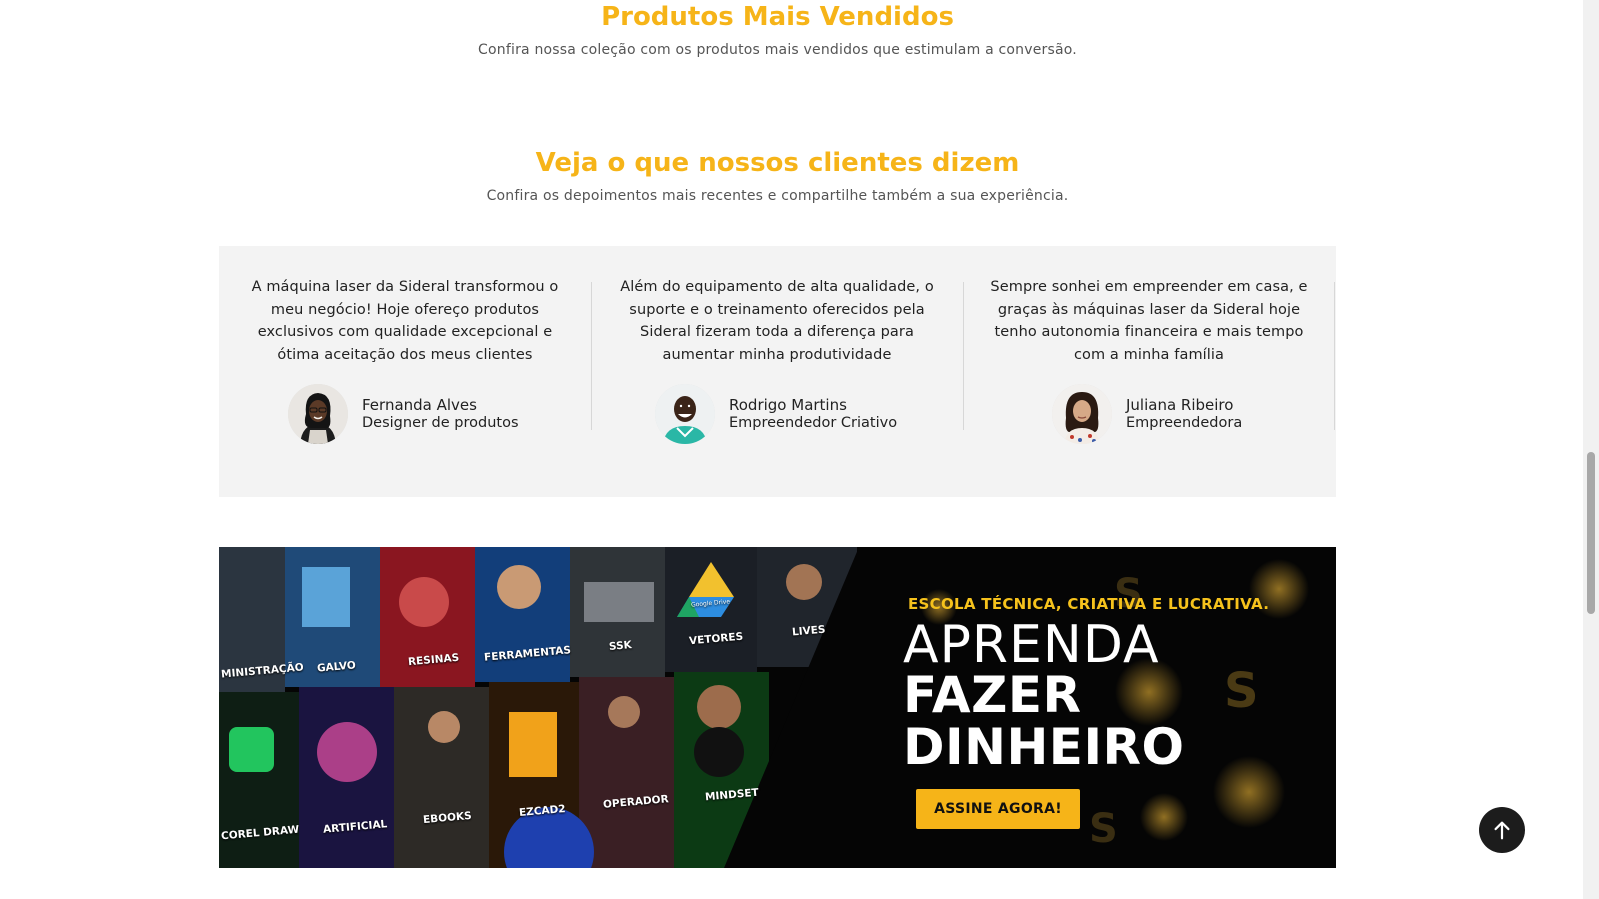 The height and width of the screenshot is (899, 1599). I want to click on subscribe-now-button: ASSINE AGORA!, so click(998, 809).